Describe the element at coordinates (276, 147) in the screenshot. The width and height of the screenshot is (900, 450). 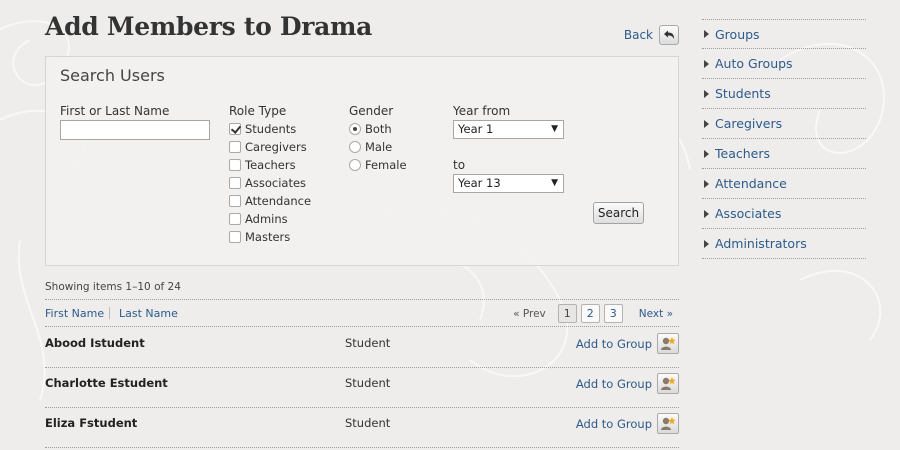
I see `role-label: Caregivers` at that location.